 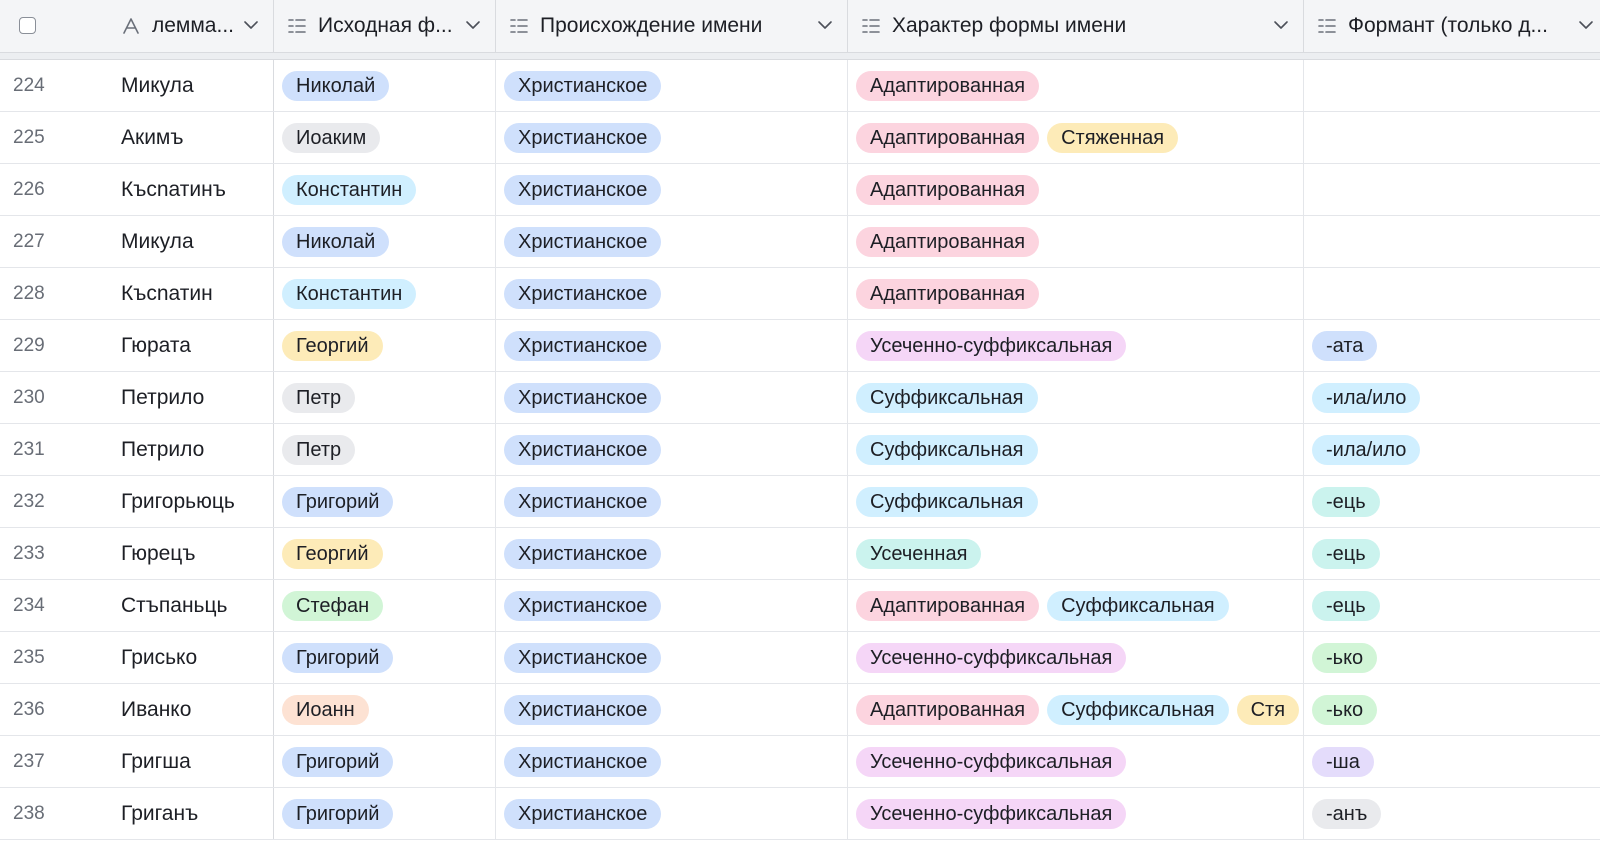 What do you see at coordinates (192, 137) in the screenshot?
I see `lemma-cell: Акимъ` at bounding box center [192, 137].